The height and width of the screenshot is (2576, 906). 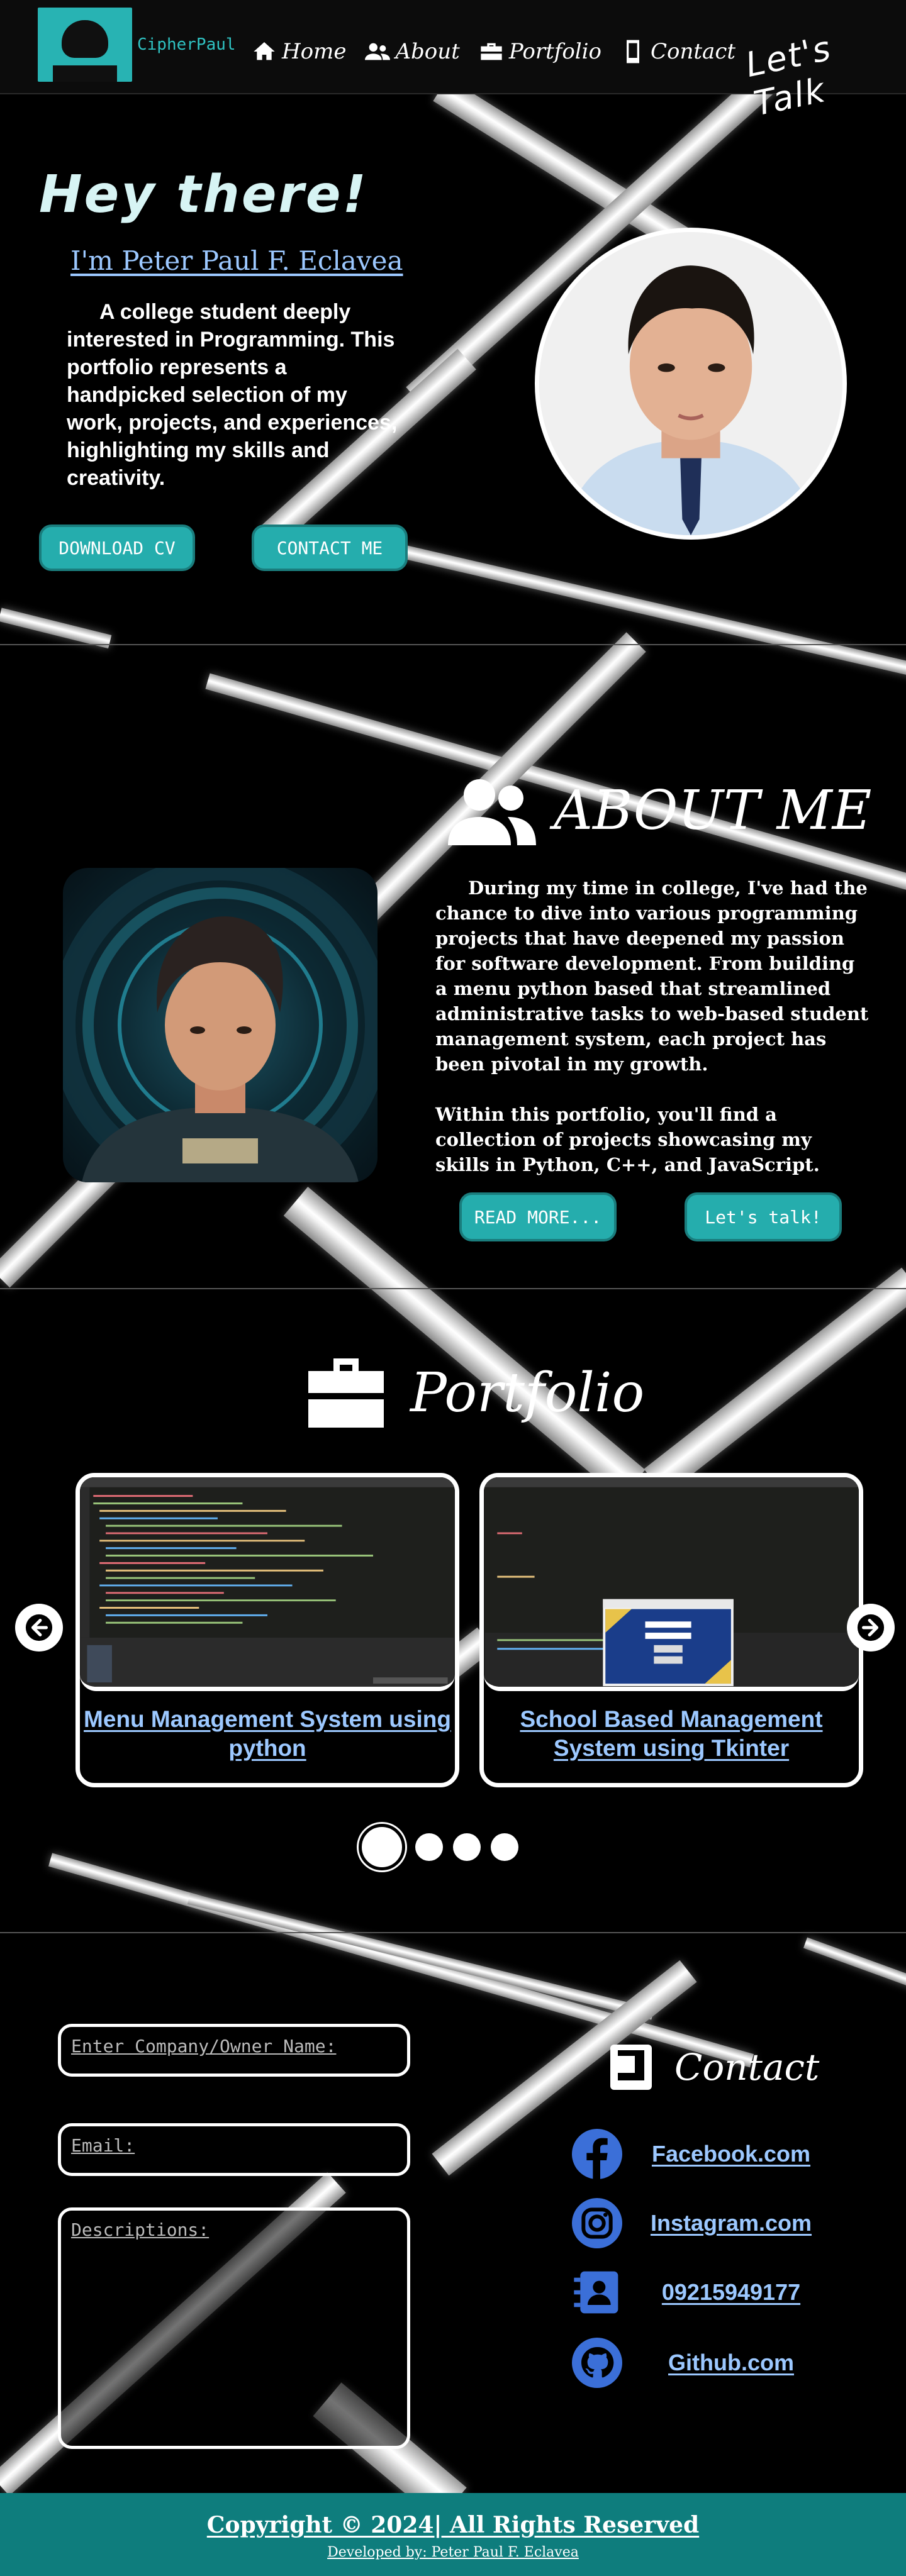 What do you see at coordinates (731, 2292) in the screenshot?
I see `phone-number-label: 09215949177` at bounding box center [731, 2292].